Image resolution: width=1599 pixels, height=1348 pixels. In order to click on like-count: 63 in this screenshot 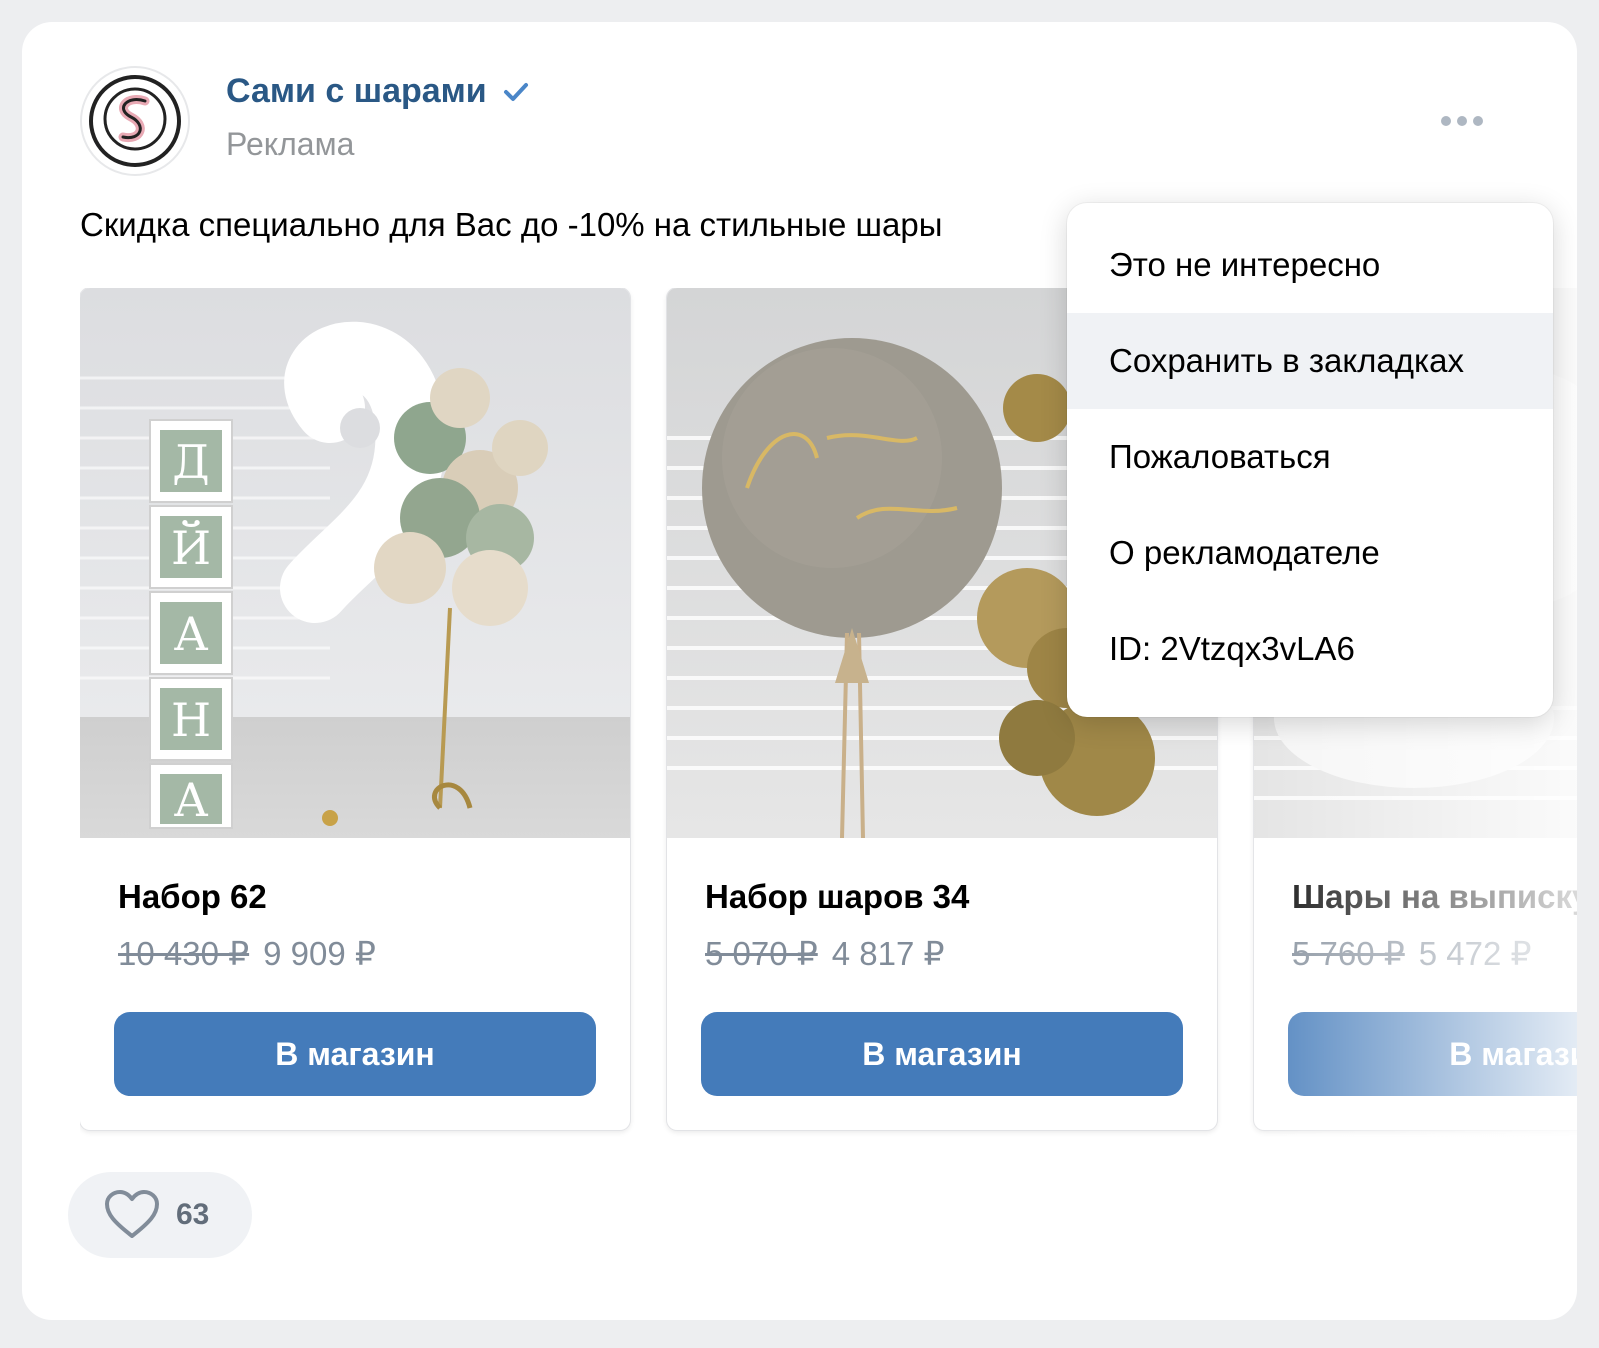, I will do `click(193, 1214)`.